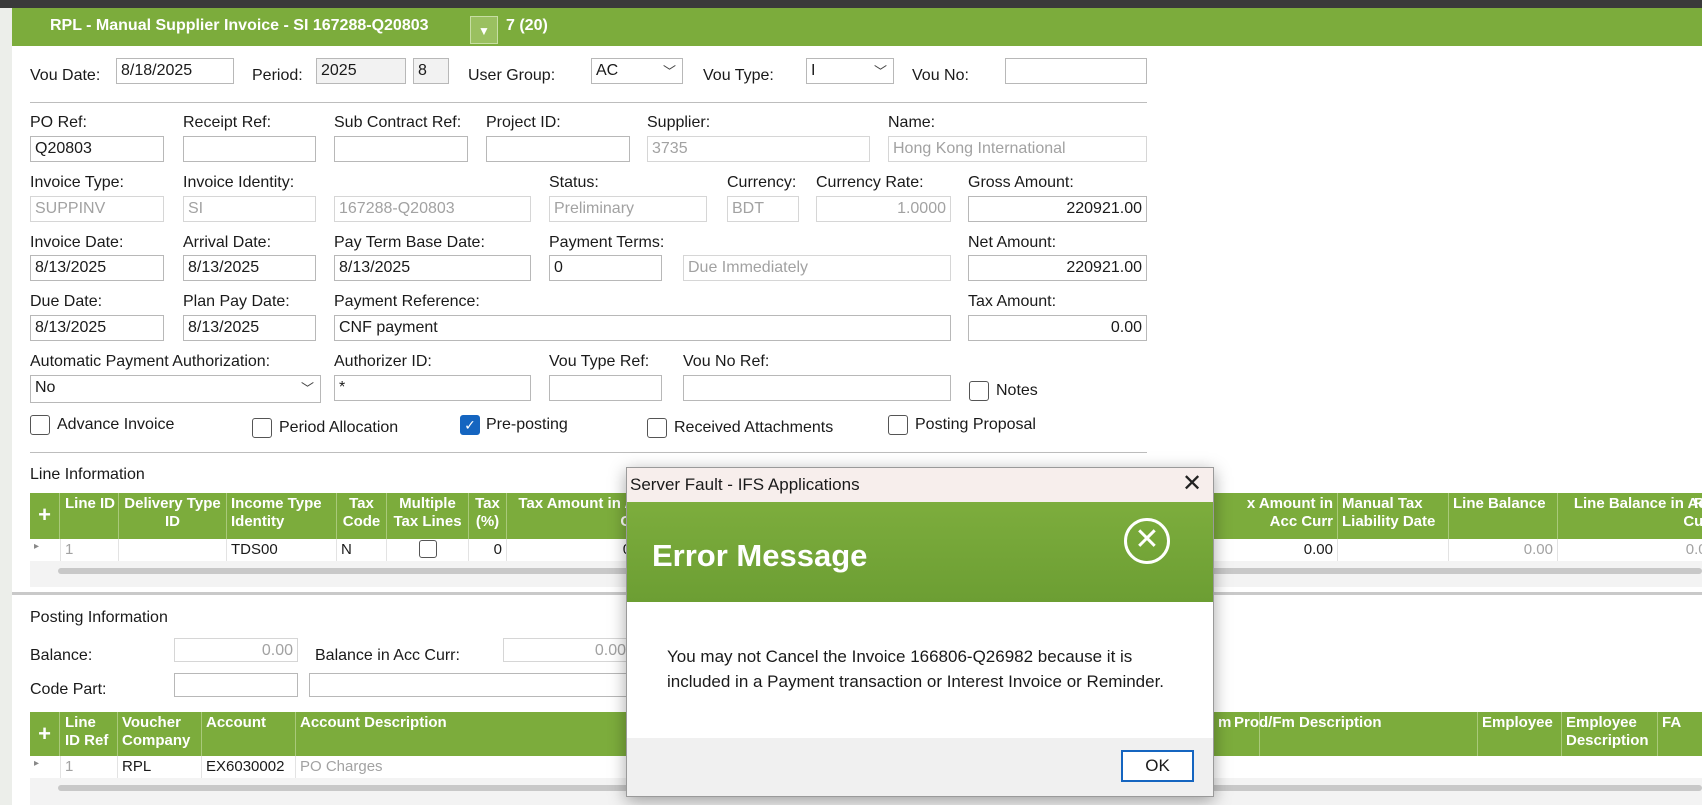  I want to click on receipt-ref-field, so click(249, 149).